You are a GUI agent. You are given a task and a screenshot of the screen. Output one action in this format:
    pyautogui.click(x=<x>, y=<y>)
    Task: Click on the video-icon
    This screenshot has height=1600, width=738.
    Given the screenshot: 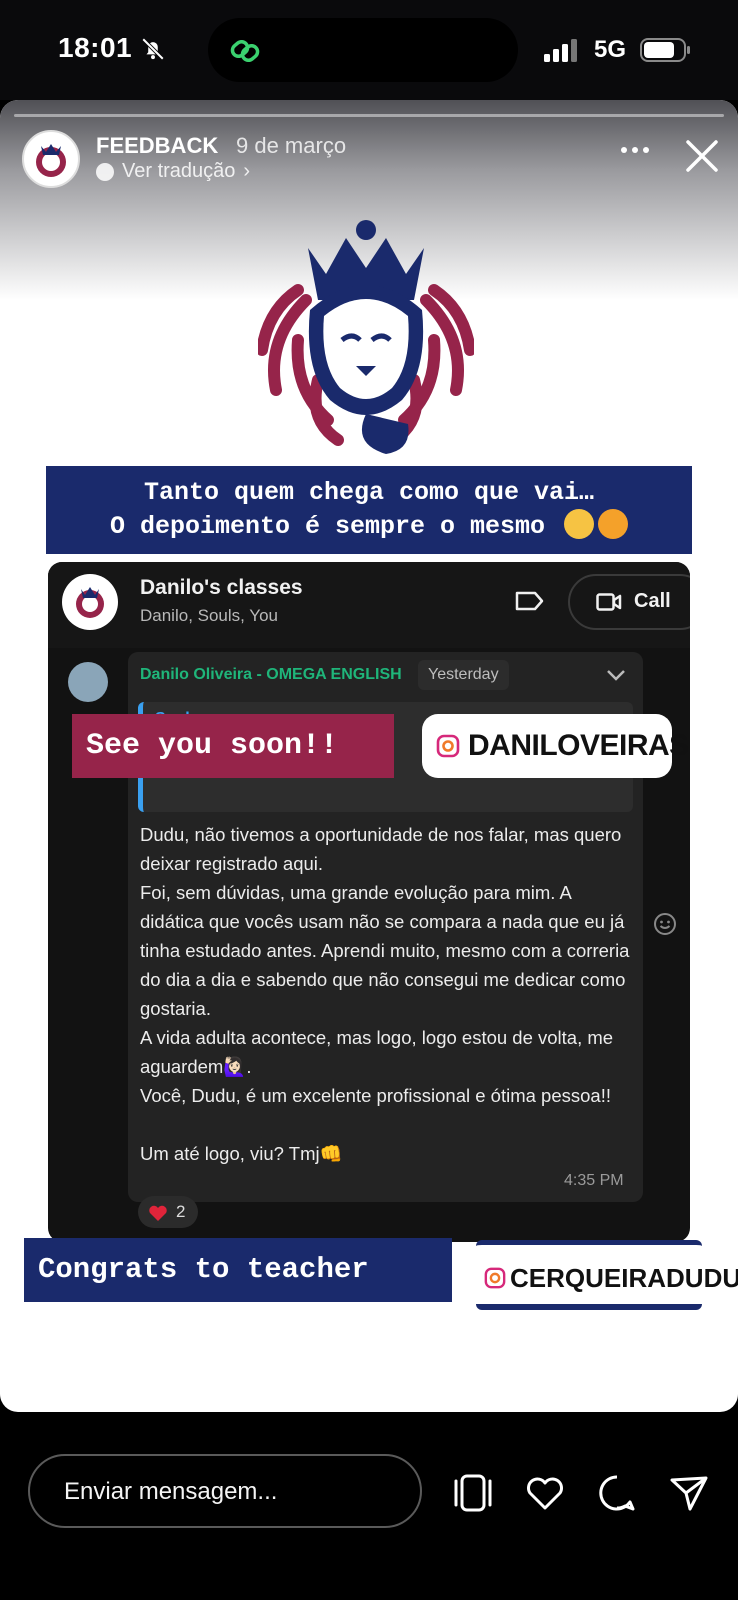 What is the action you would take?
    pyautogui.click(x=609, y=602)
    